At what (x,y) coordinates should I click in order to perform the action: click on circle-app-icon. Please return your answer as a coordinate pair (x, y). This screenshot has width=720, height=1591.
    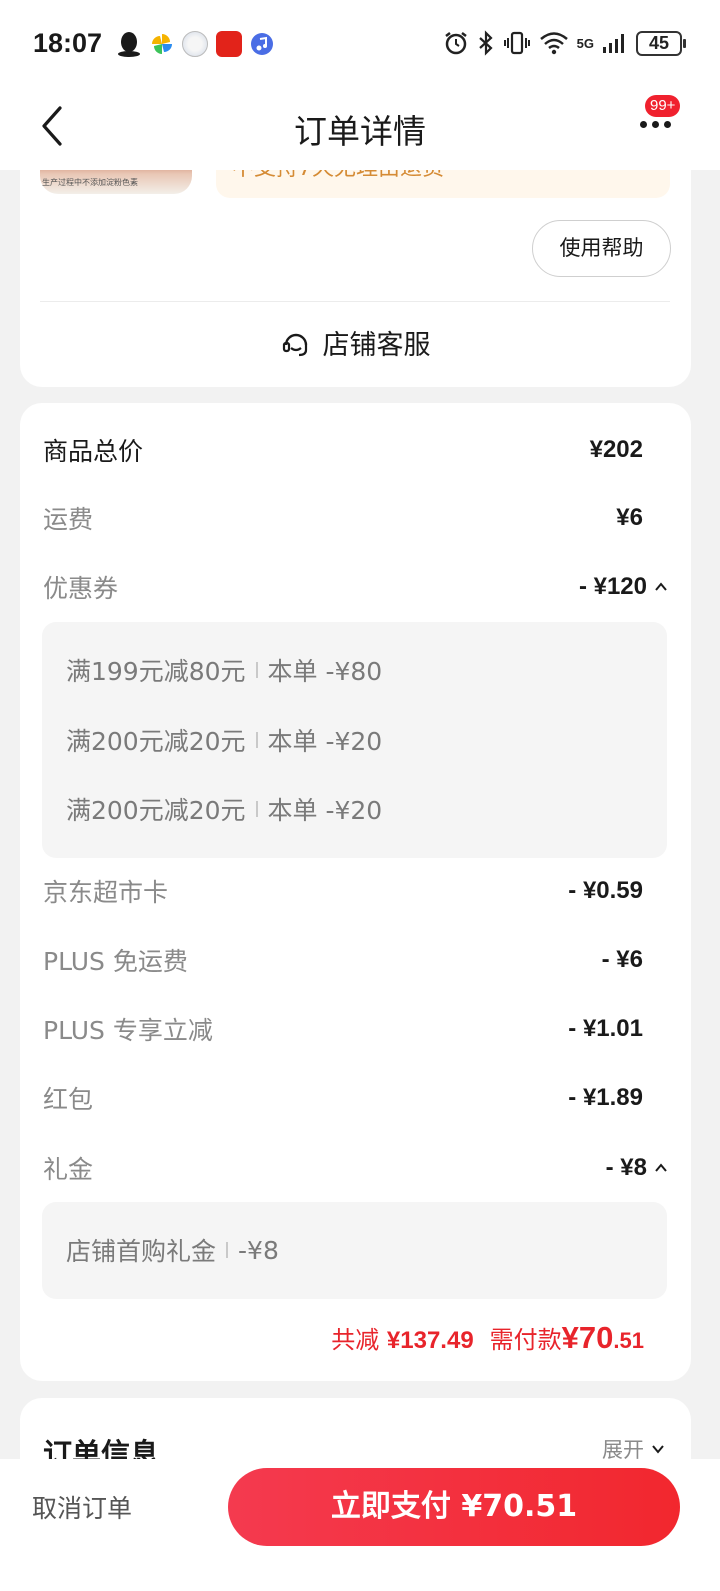
    Looking at the image, I should click on (195, 44).